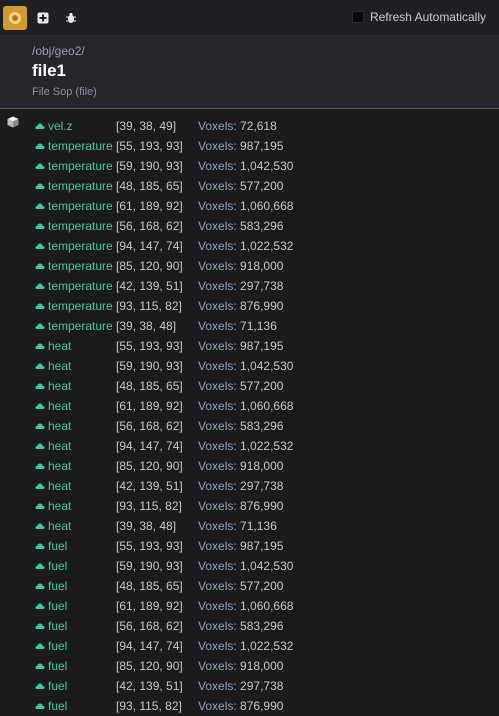  Describe the element at coordinates (249, 626) in the screenshot. I see `volume-row: fuel [56, 168, 62] Voxels: 583,296` at that location.